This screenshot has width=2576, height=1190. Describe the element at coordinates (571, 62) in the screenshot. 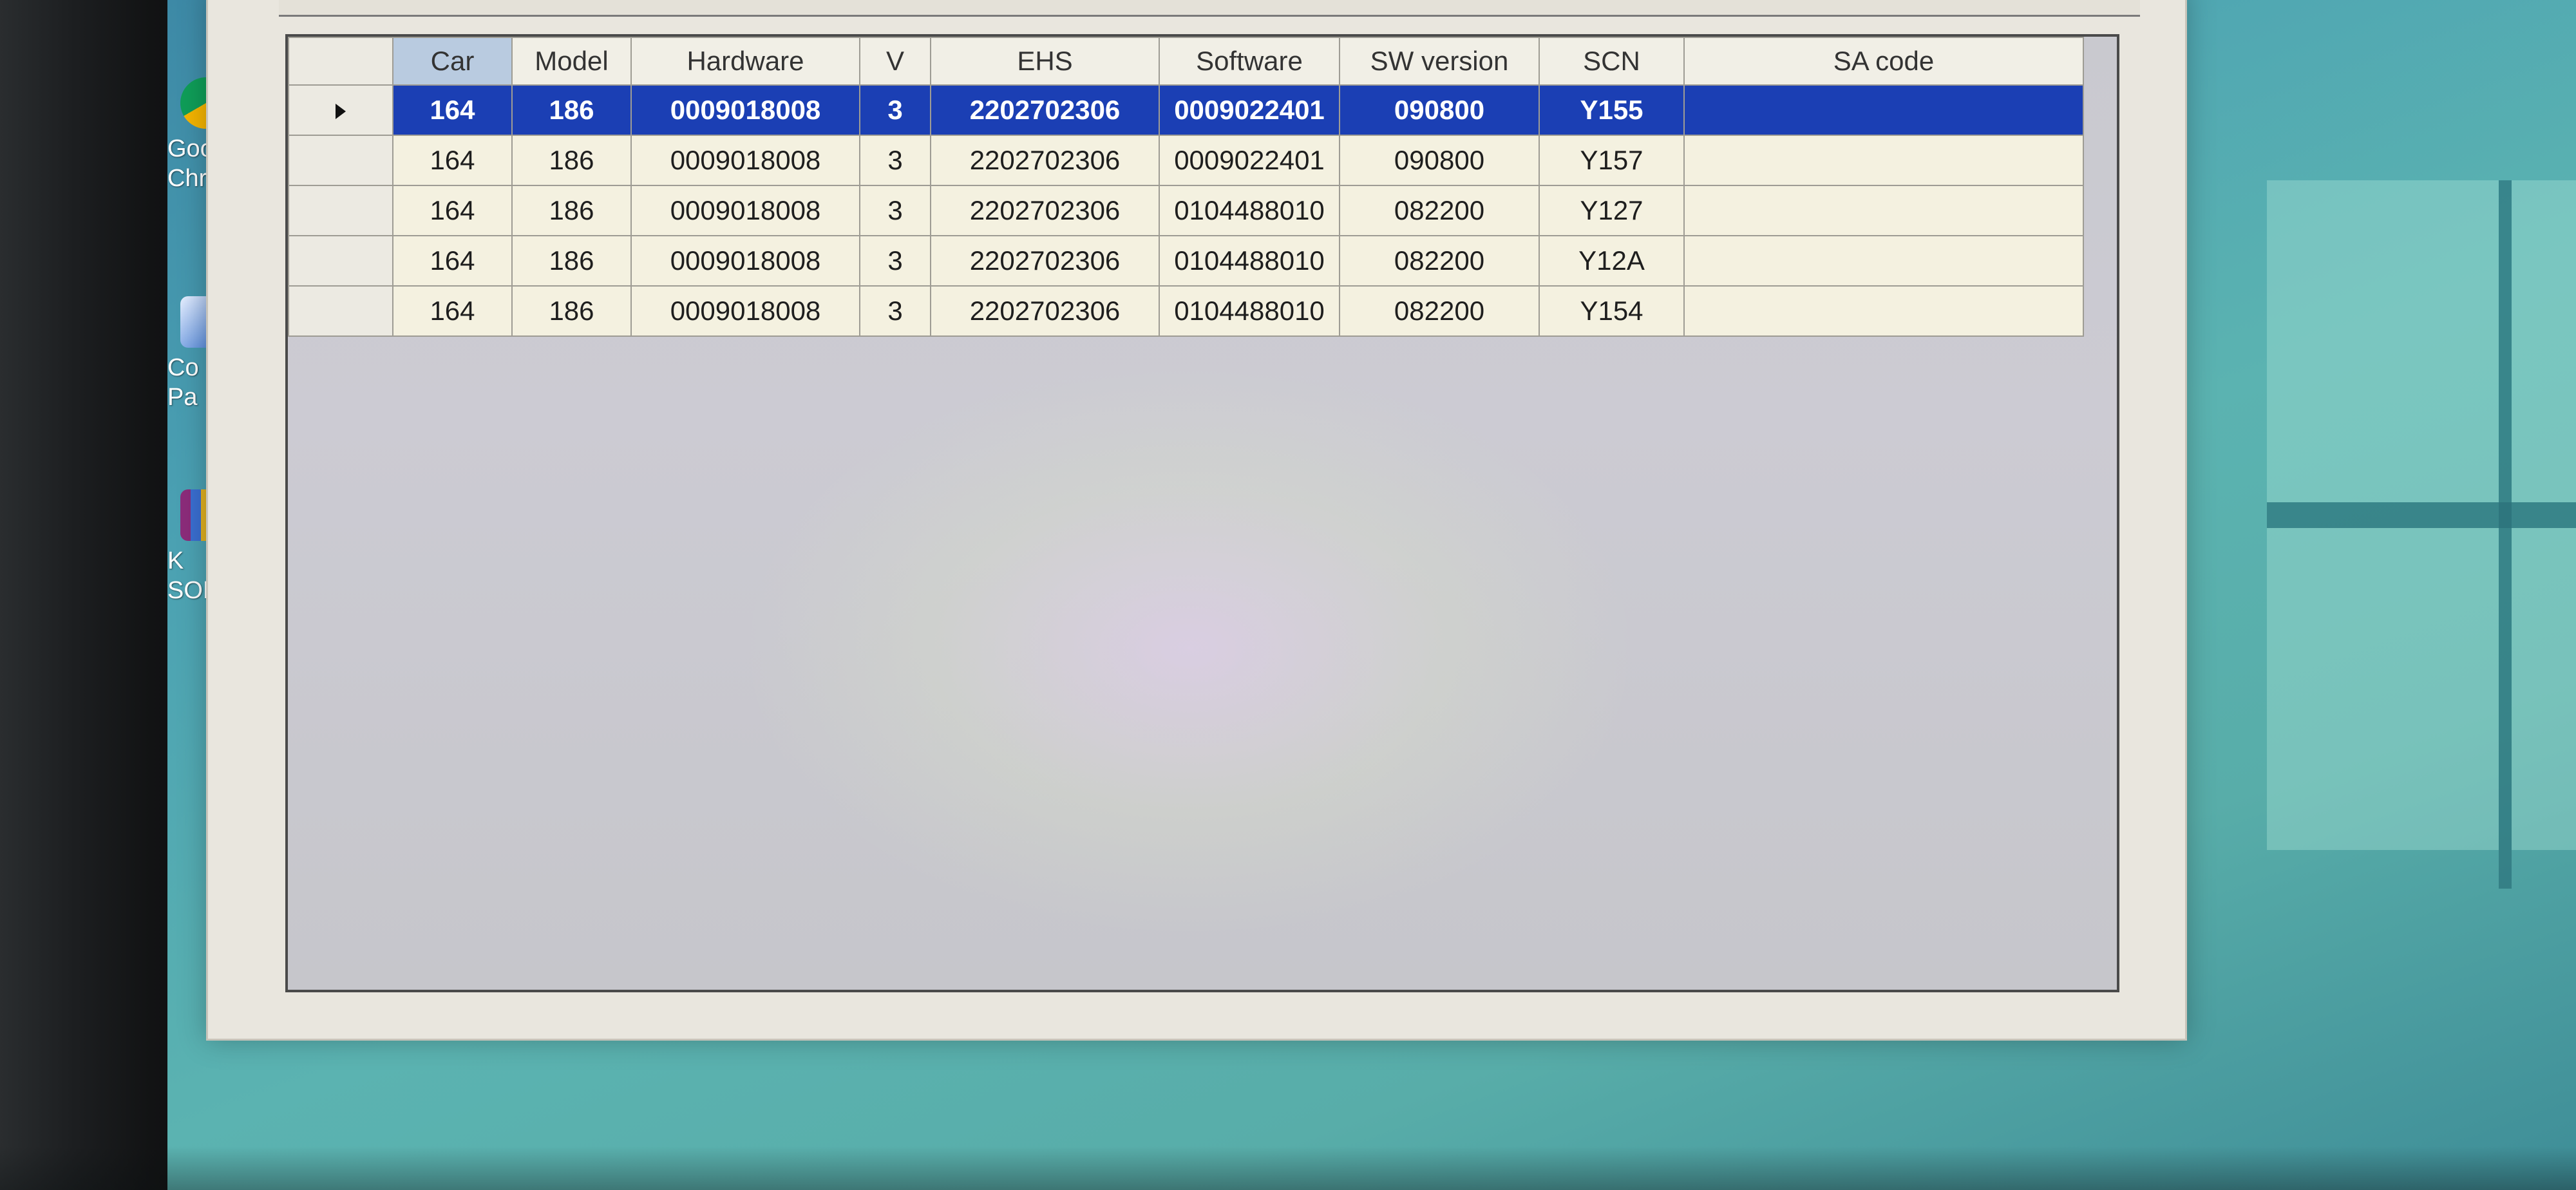

I see `column-header-model: Model` at that location.